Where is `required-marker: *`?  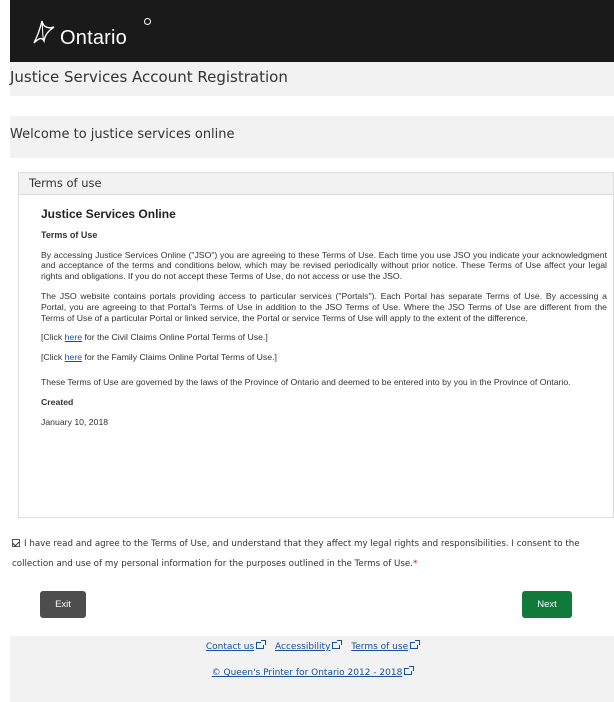
required-marker: * is located at coordinates (415, 564).